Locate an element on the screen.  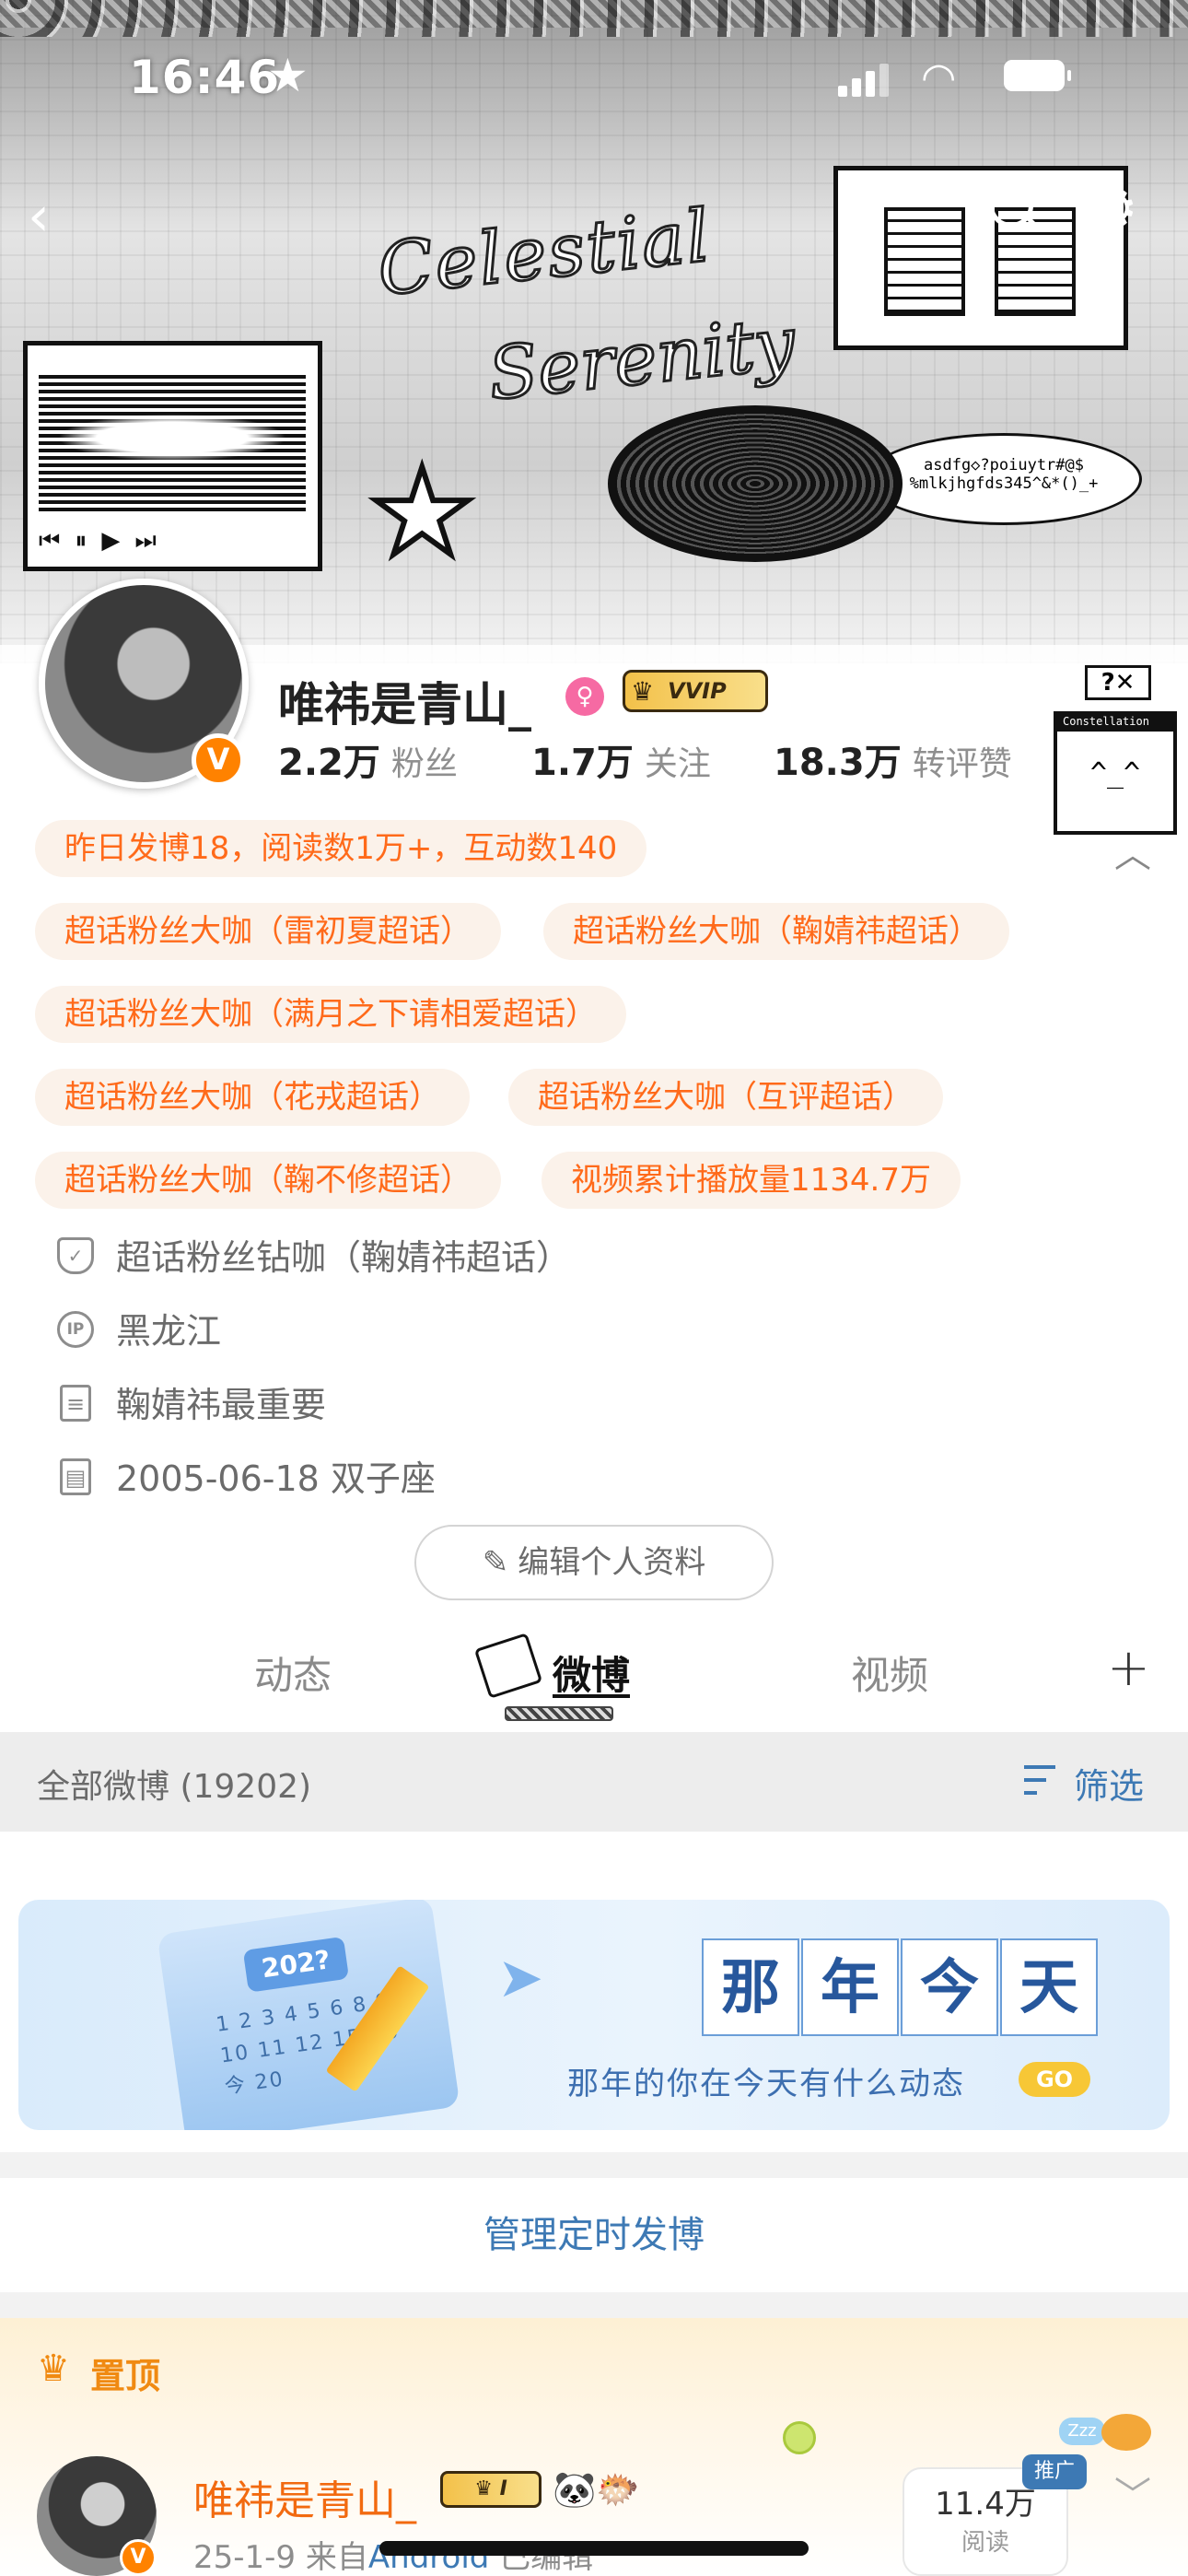
title-char: 天 is located at coordinates (1049, 1987).